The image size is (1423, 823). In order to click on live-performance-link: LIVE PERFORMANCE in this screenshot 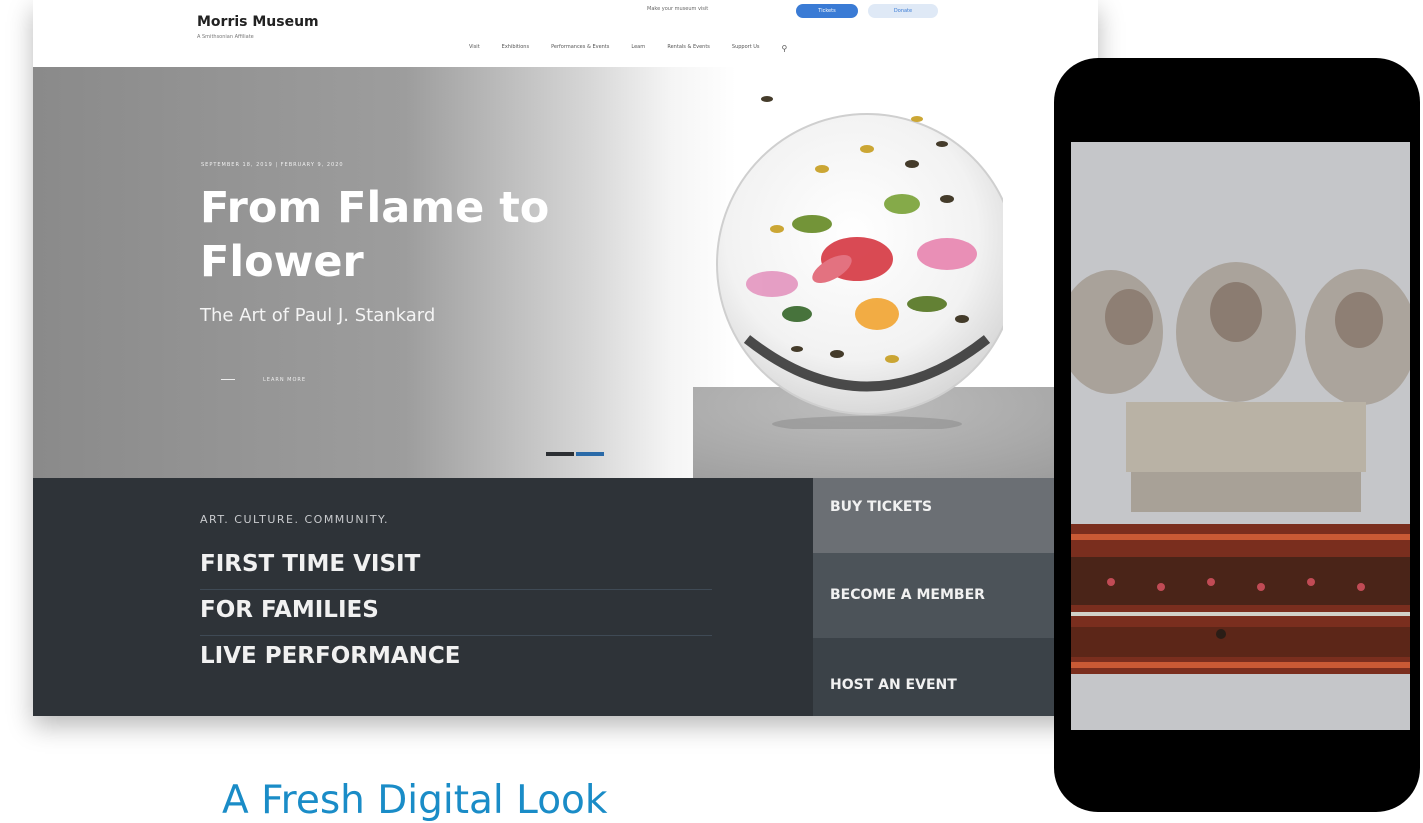, I will do `click(456, 658)`.